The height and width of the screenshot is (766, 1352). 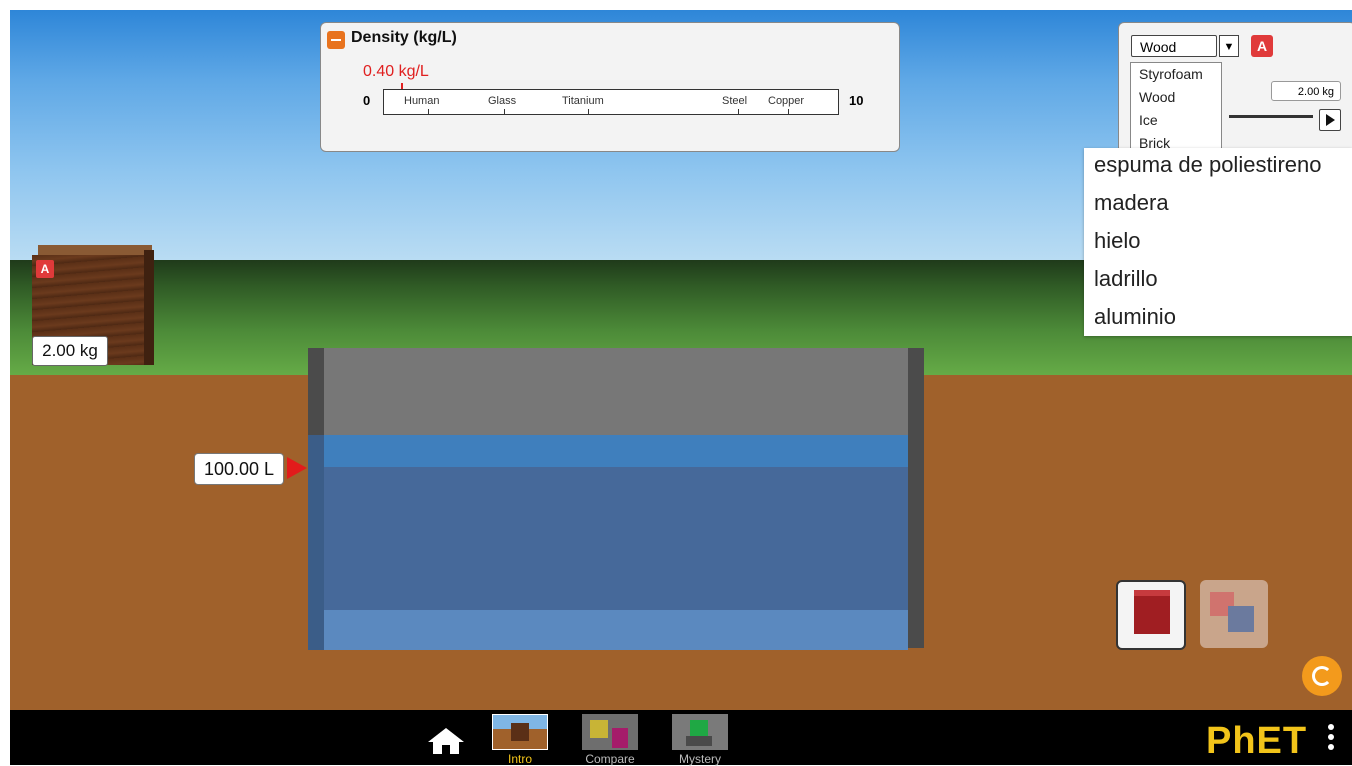 I want to click on compare-thumbnail-icon, so click(x=610, y=732).